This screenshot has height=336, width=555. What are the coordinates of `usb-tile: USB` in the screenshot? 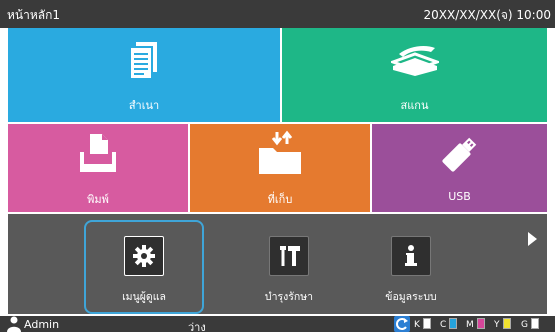 It's located at (459, 168).